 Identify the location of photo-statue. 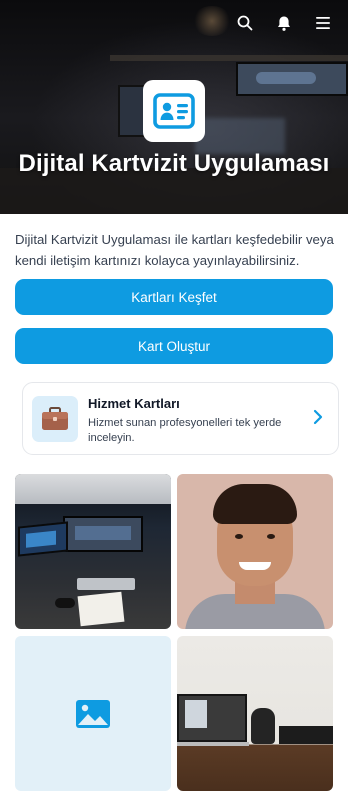
(263, 726).